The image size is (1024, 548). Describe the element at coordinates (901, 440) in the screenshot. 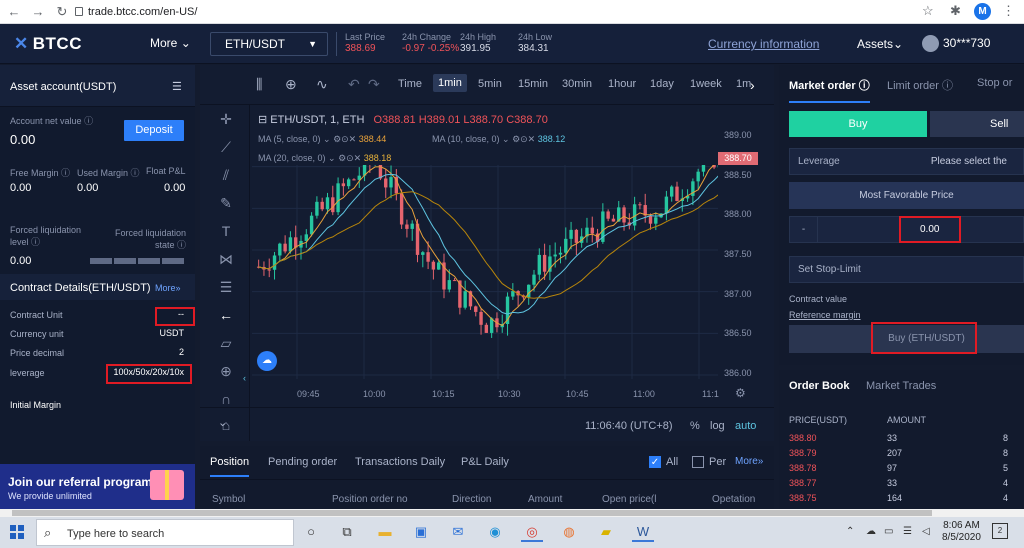

I see `order-book-row: 388.80 33 8` at that location.